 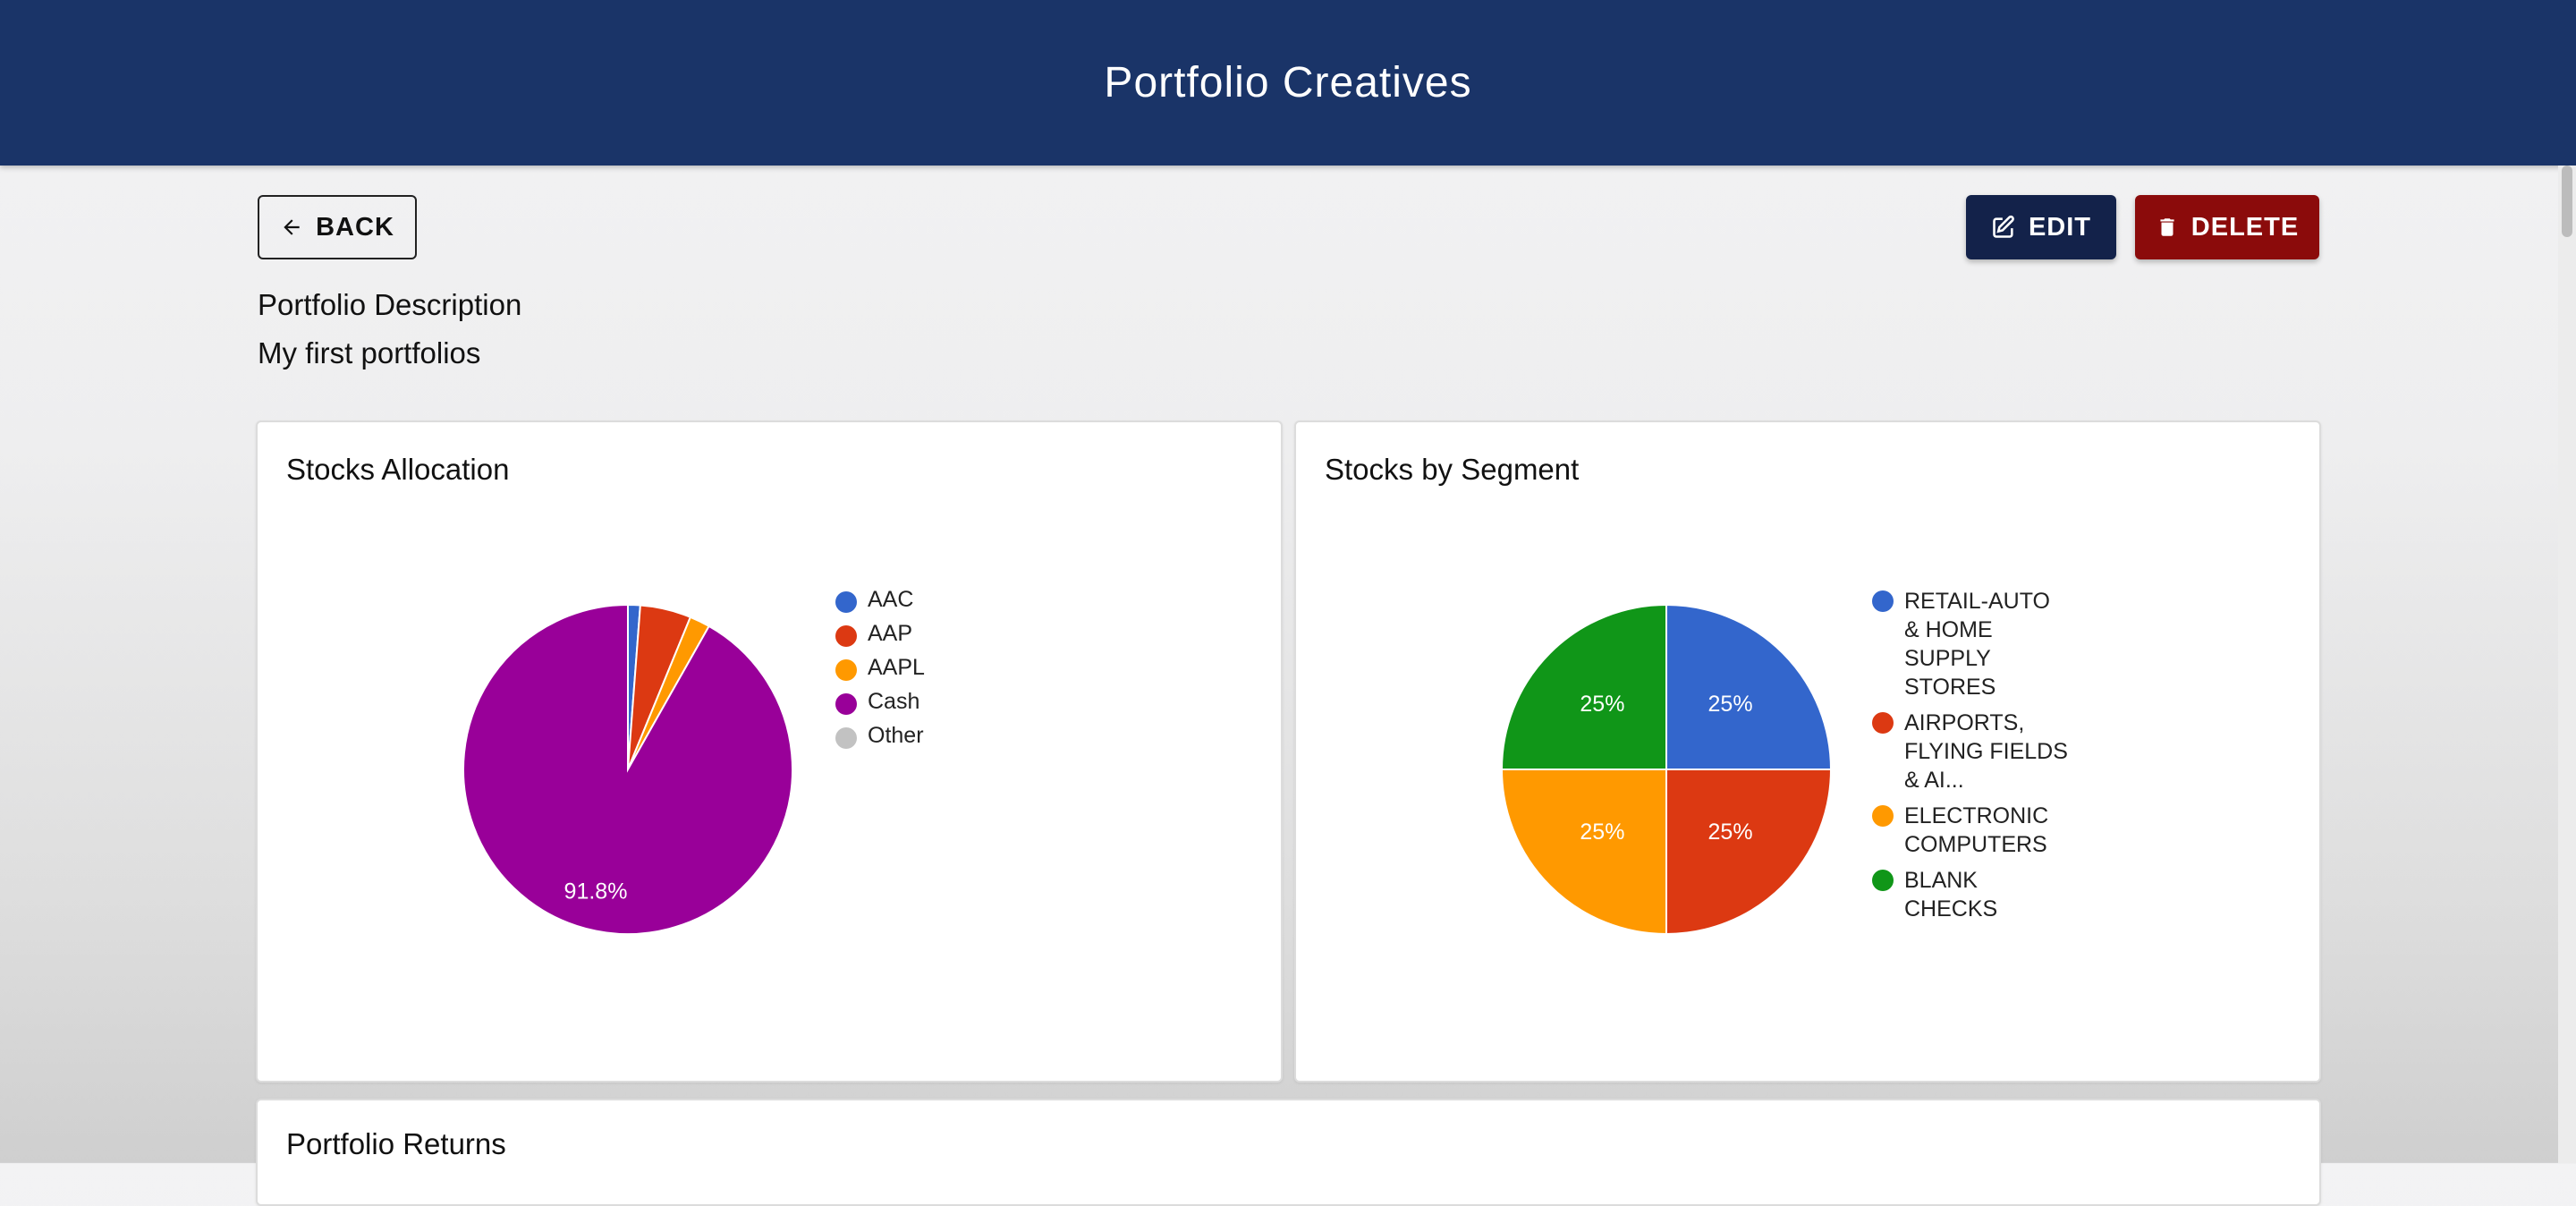 What do you see at coordinates (390, 304) in the screenshot?
I see `portfolio-description-heading: Portfolio Description` at bounding box center [390, 304].